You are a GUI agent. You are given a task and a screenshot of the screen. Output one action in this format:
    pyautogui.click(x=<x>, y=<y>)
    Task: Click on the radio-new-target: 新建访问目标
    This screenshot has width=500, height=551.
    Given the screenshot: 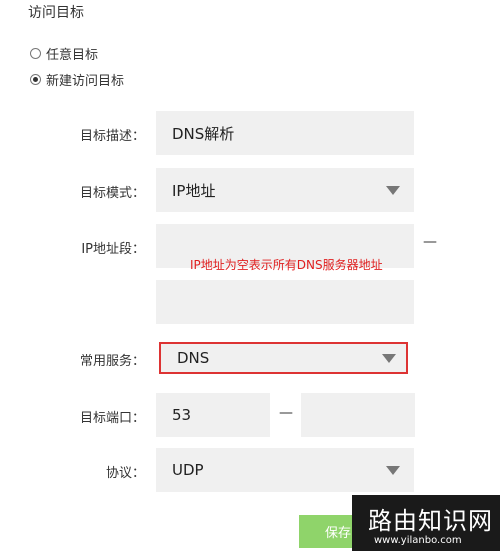 What is the action you would take?
    pyautogui.click(x=77, y=79)
    